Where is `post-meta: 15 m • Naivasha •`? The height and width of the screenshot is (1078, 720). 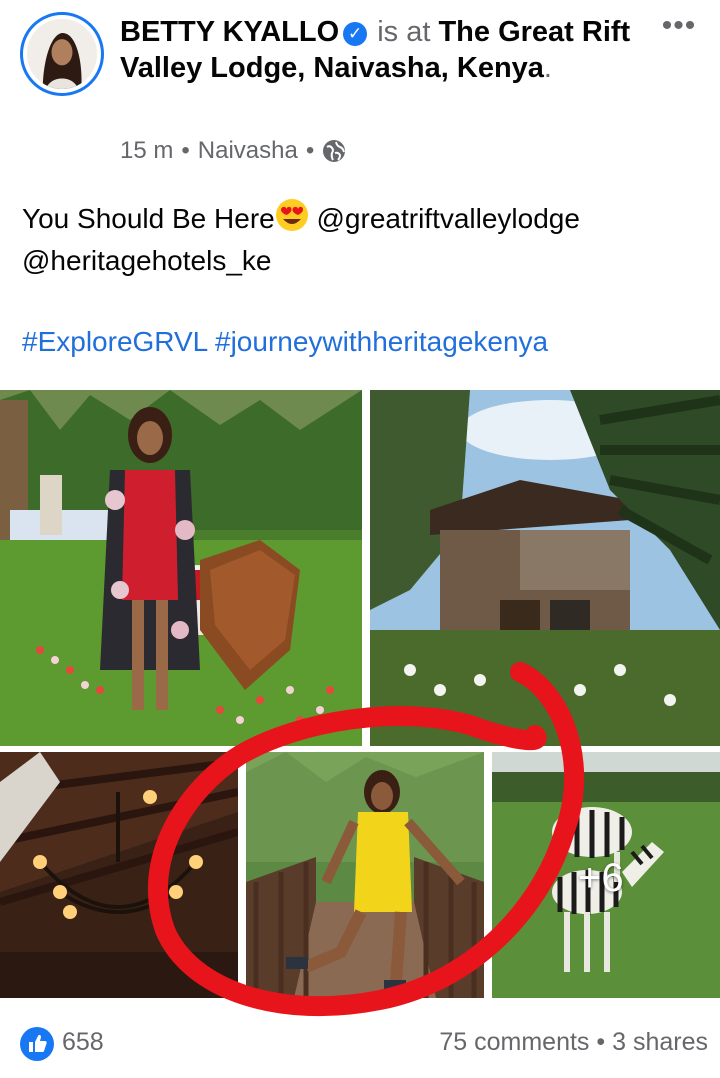 post-meta: 15 m • Naivasha • is located at coordinates (233, 151).